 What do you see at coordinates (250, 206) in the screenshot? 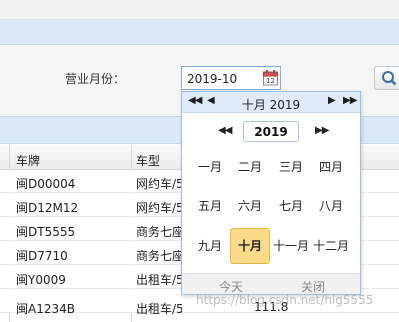
I see `month-cell: 六月` at bounding box center [250, 206].